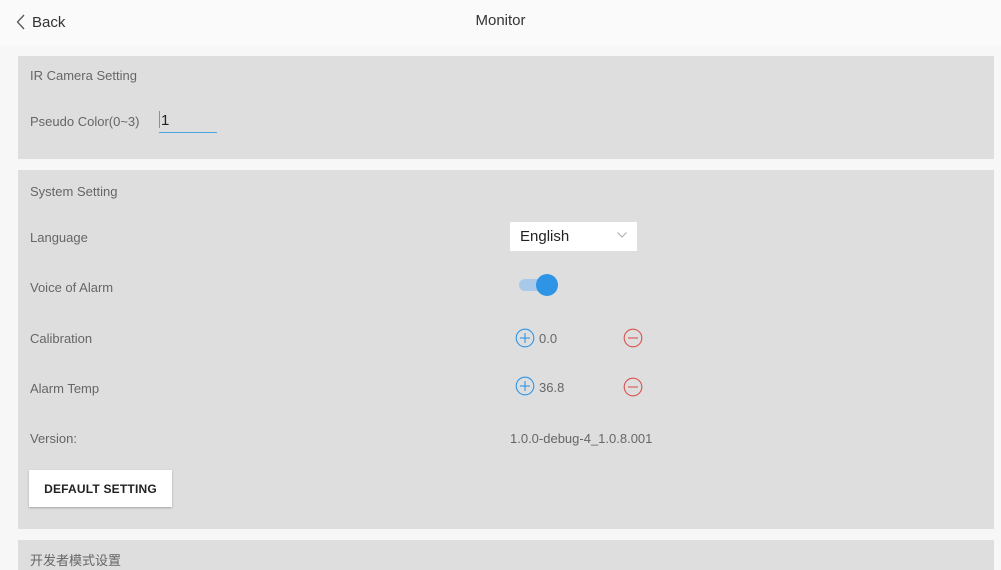 The height and width of the screenshot is (570, 1001). What do you see at coordinates (100, 488) in the screenshot?
I see `default-setting-button: DEFAULT SETTING` at bounding box center [100, 488].